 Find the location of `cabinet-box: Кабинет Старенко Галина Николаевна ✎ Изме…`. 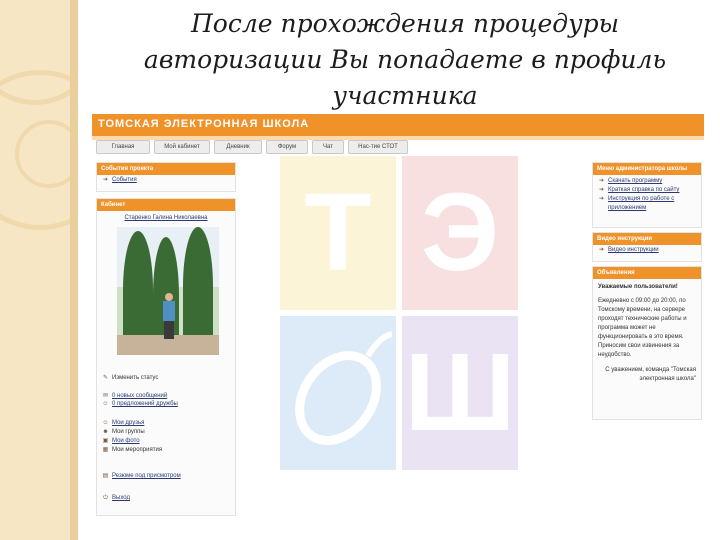

cabinet-box: Кабинет Старенко Галина Николаевна ✎ Изме… is located at coordinates (166, 357).